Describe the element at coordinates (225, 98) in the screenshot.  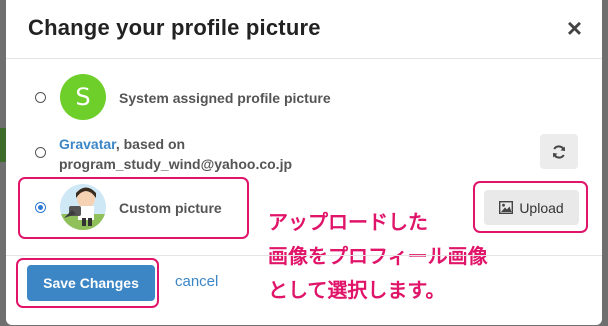
I see `option-label-system: System assigned profile picture` at that location.